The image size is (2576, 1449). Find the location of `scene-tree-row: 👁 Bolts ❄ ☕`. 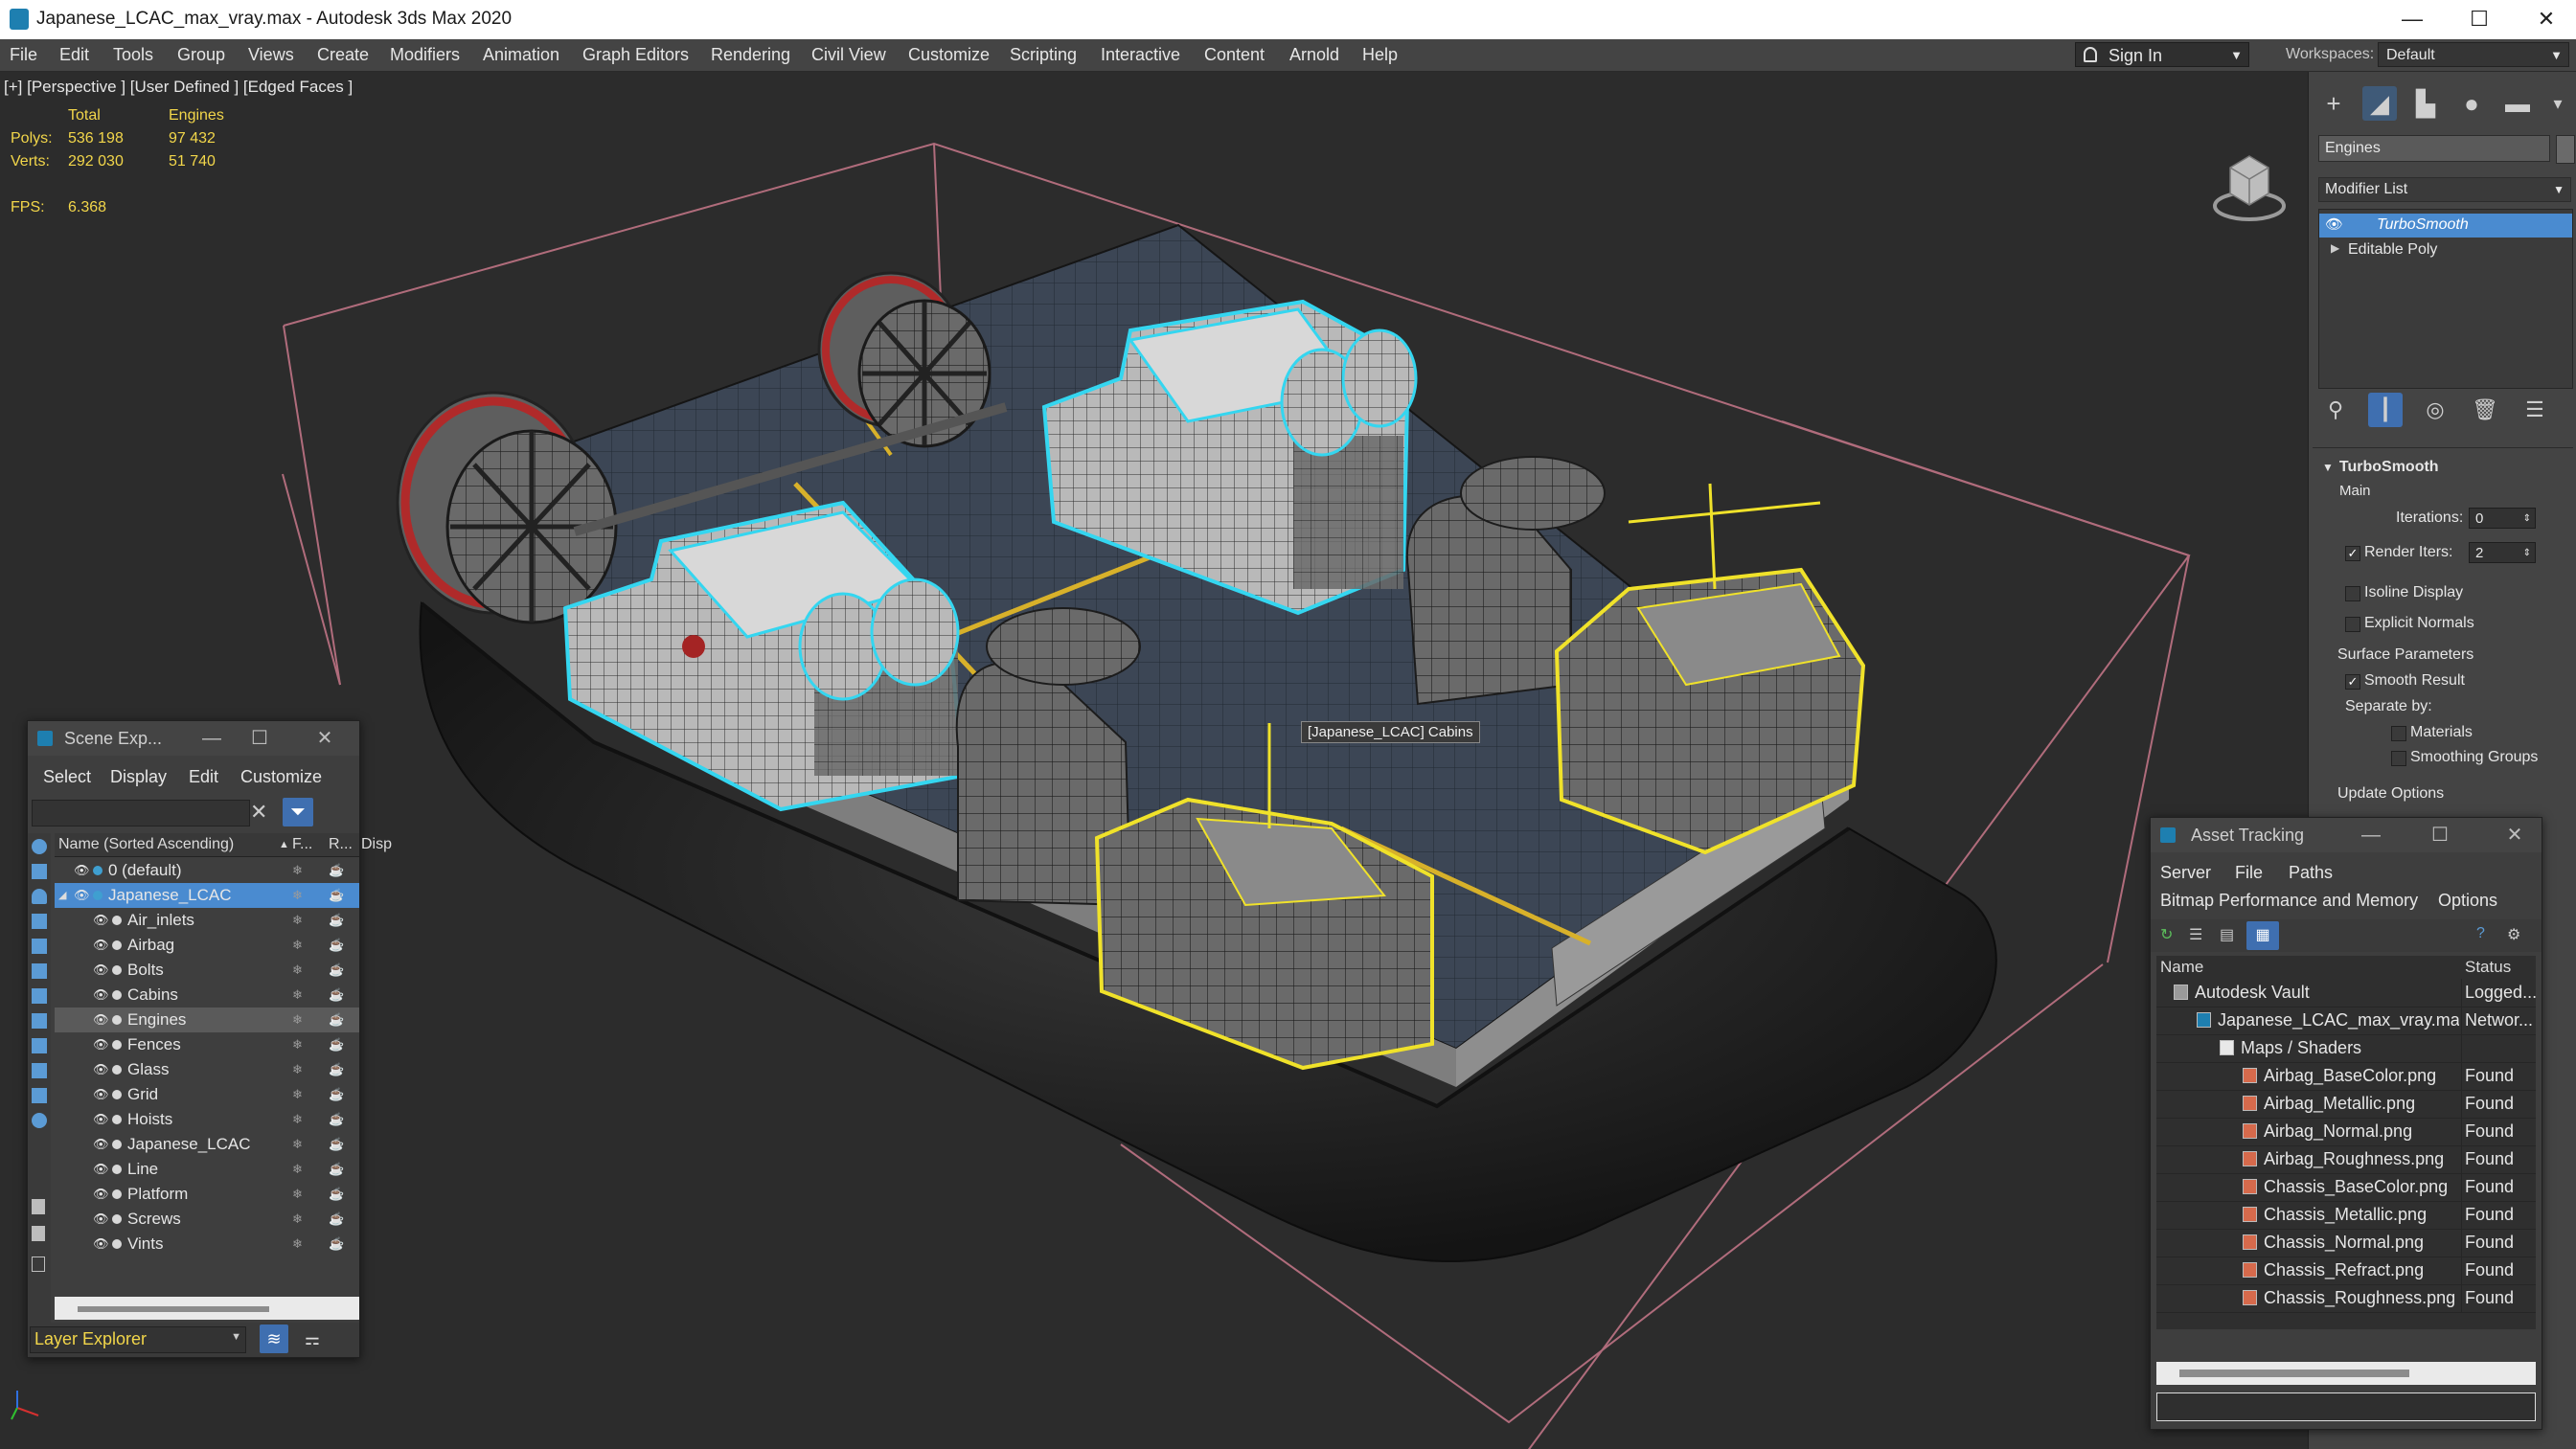

scene-tree-row: 👁 Bolts ❄ ☕ is located at coordinates (207, 970).